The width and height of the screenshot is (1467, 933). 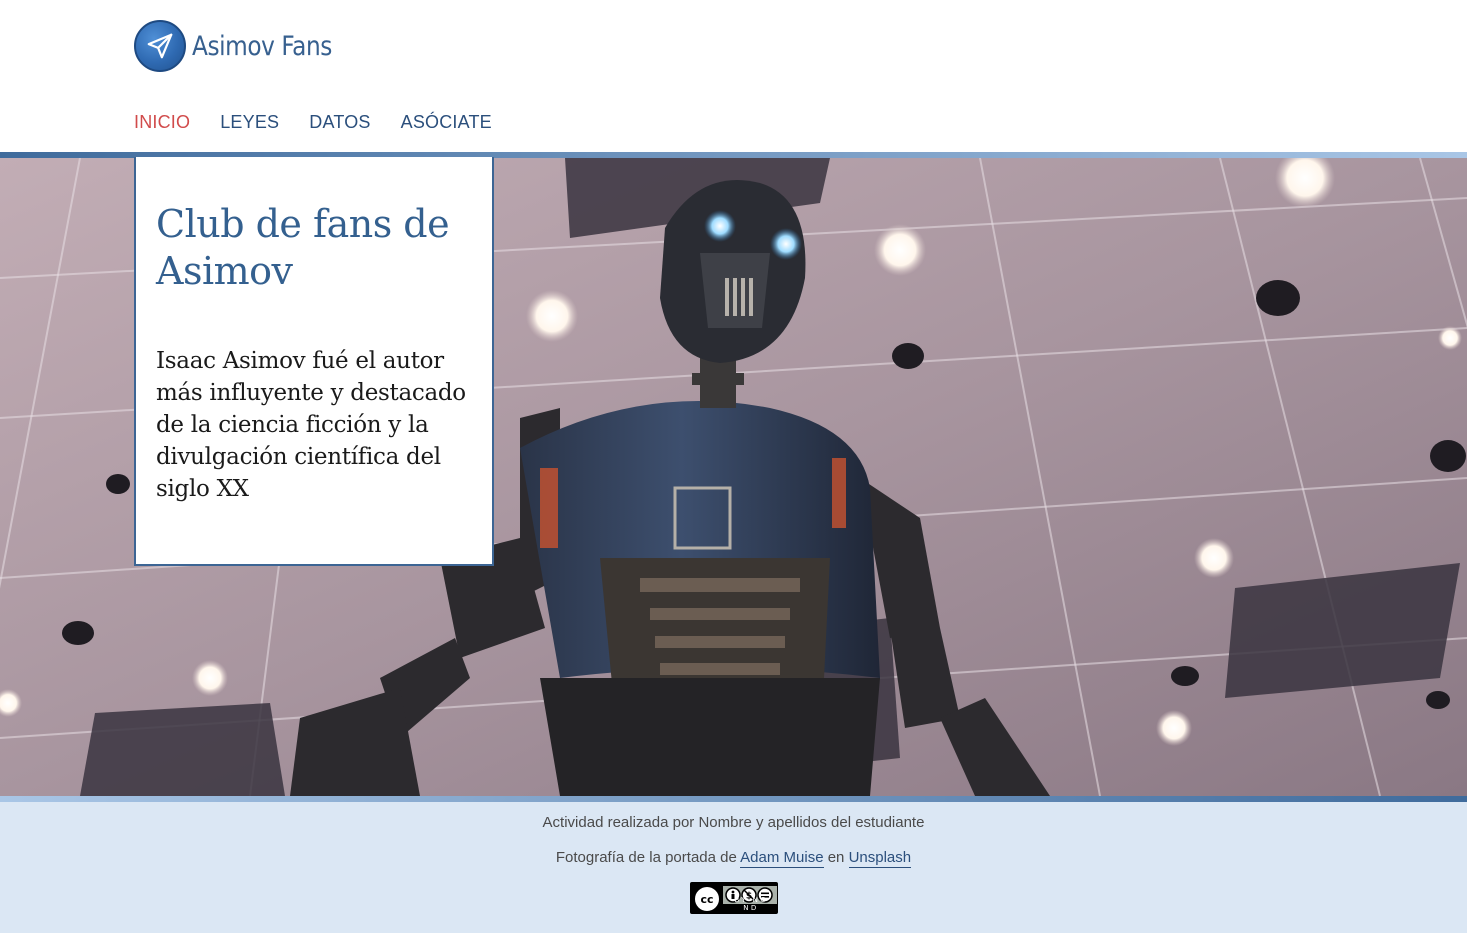 I want to click on paper-plane-icon, so click(x=160, y=46).